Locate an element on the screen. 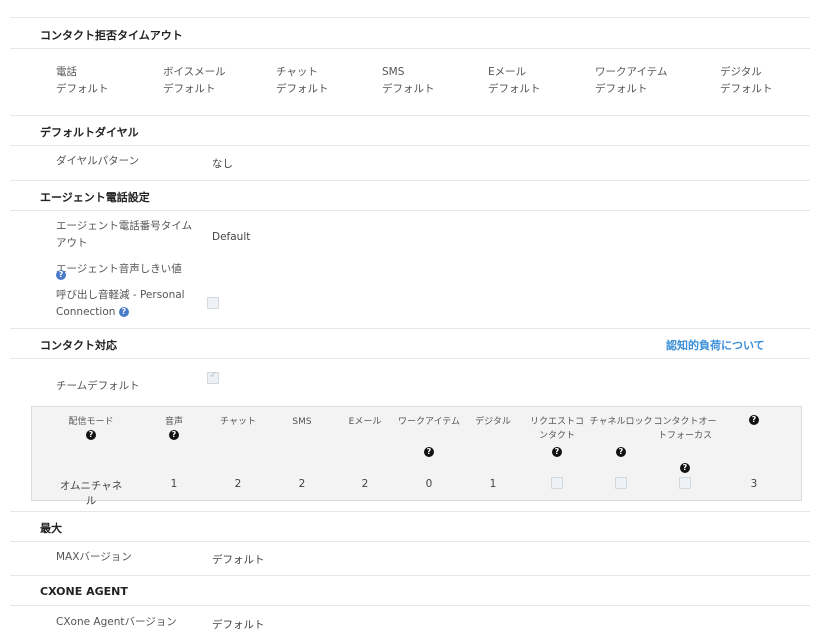 The image size is (813, 638). agent-phone-timeout-value: Default is located at coordinates (231, 237).